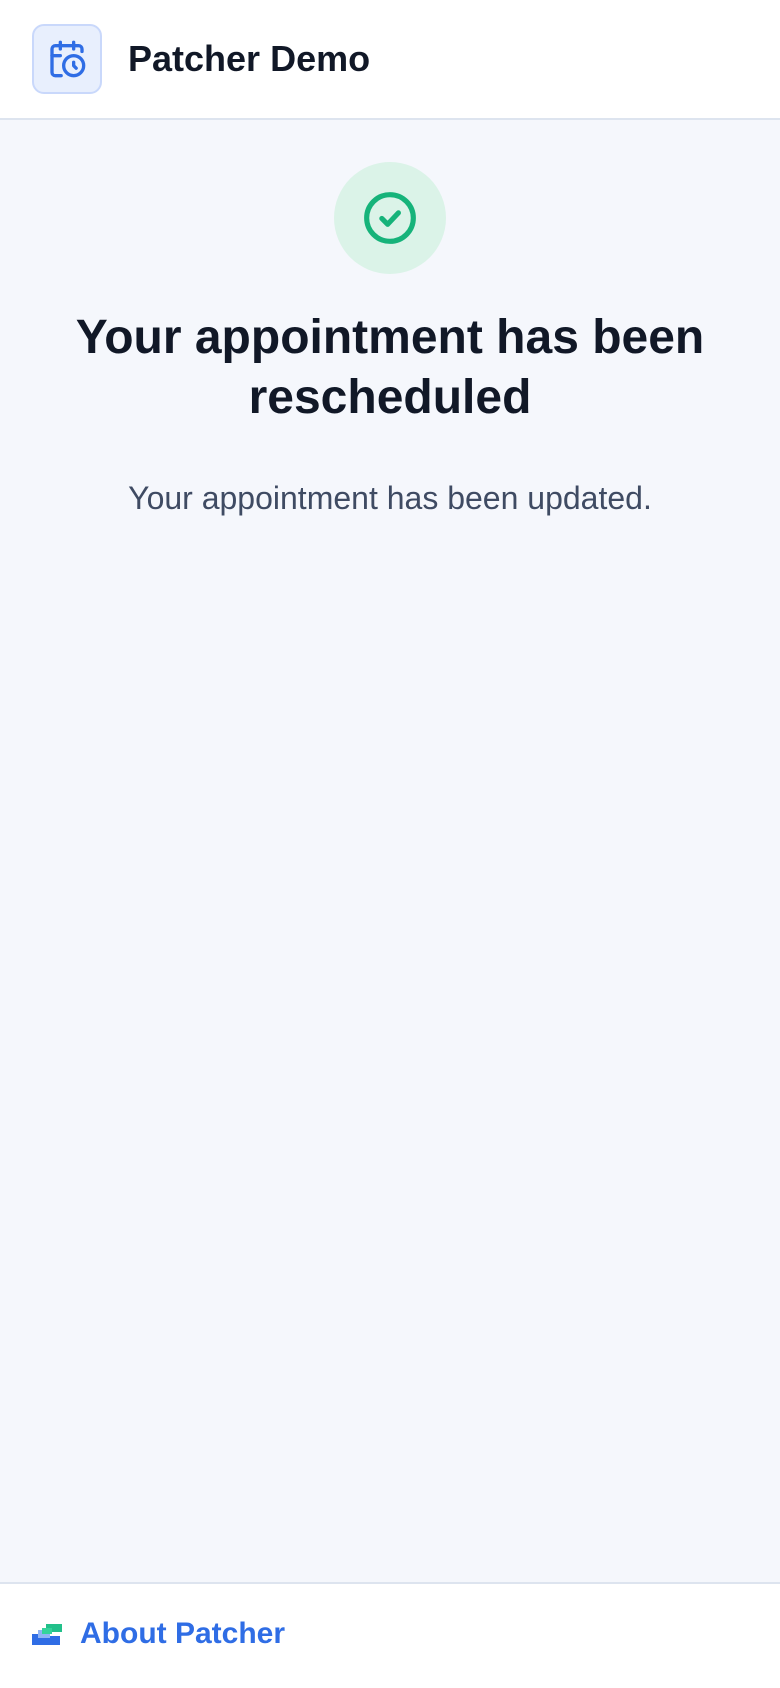 The height and width of the screenshot is (1688, 780). I want to click on about-patcher-link: About Patcher, so click(158, 1634).